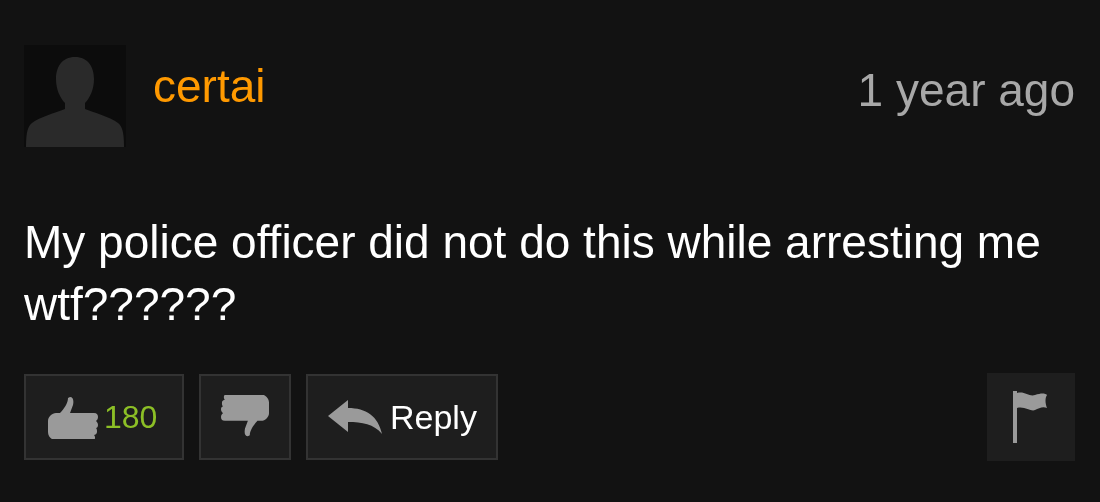 The width and height of the screenshot is (1100, 502). I want to click on reply-button: Reply, so click(402, 417).